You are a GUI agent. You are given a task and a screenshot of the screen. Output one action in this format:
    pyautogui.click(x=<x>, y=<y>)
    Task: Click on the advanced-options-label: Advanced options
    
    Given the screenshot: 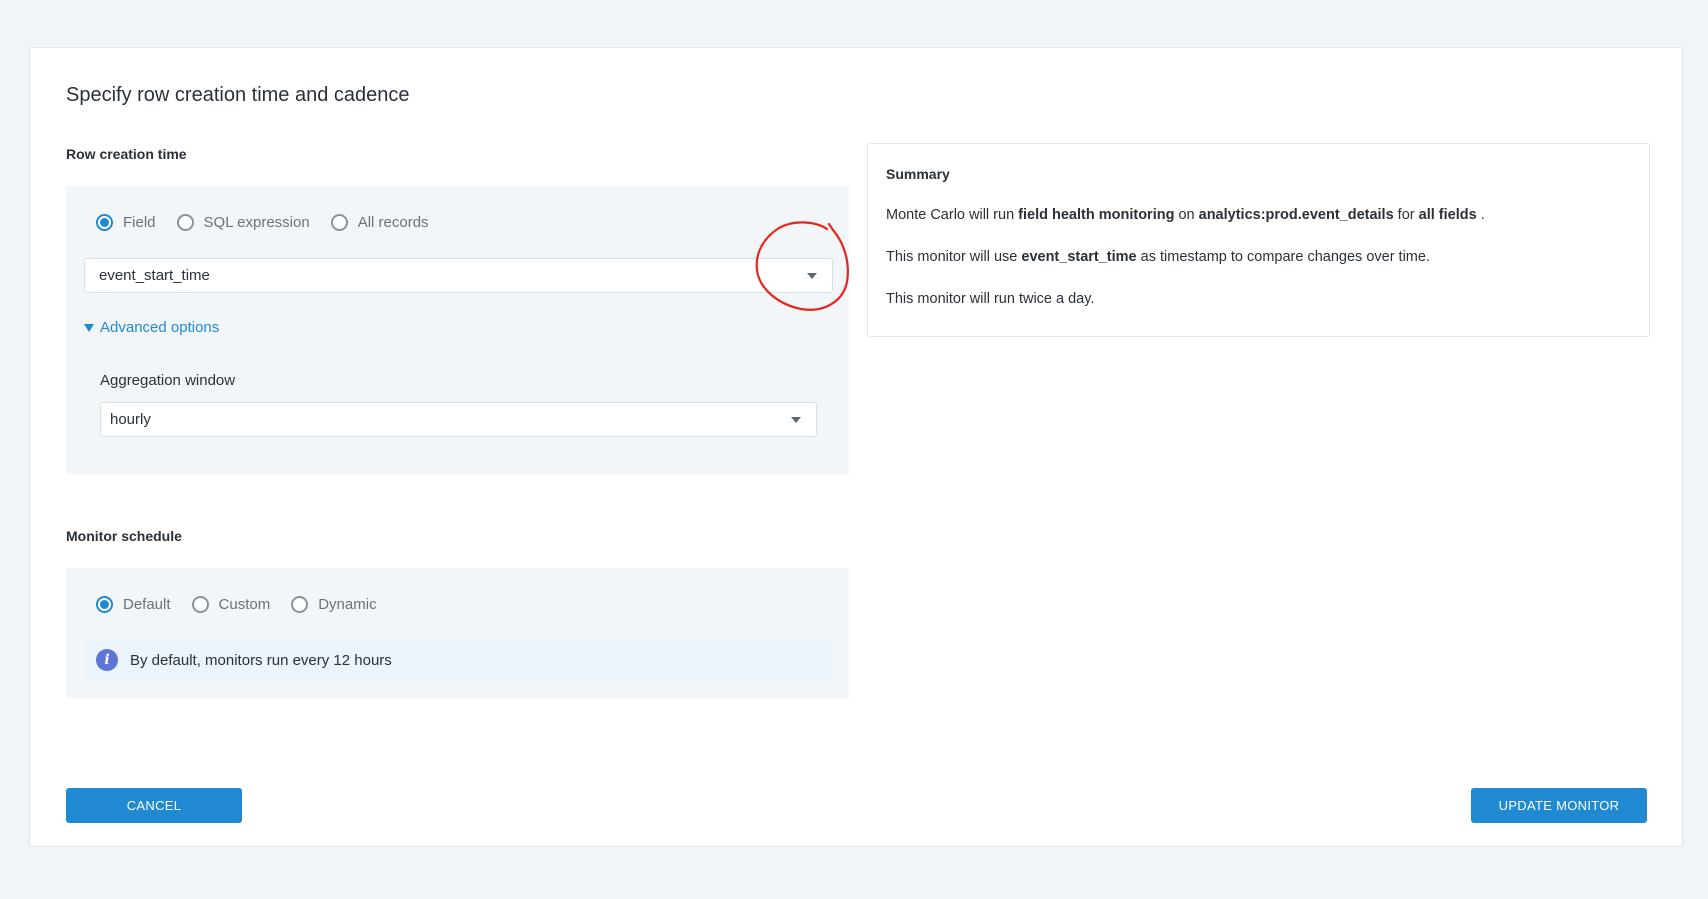 What is the action you would take?
    pyautogui.click(x=160, y=327)
    